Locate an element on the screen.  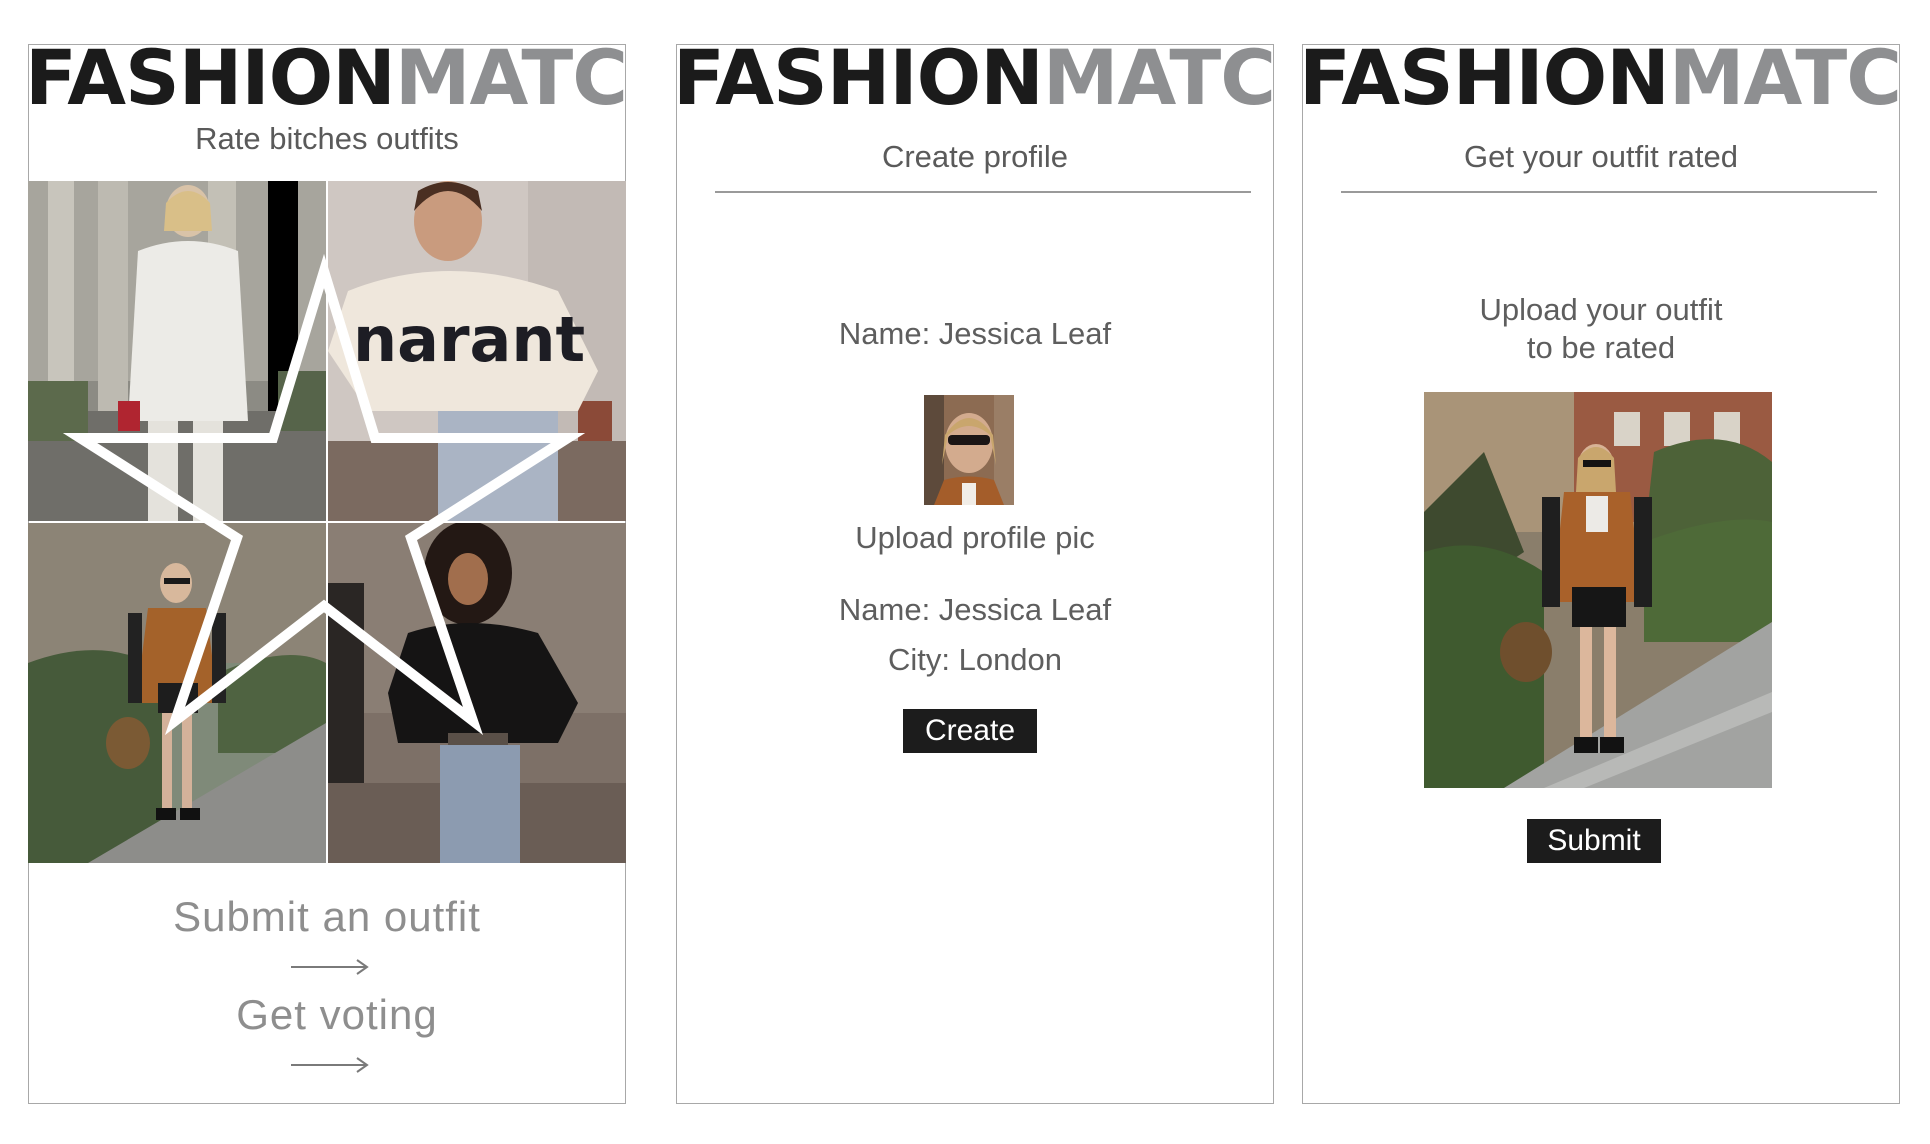
upload-profile-pic-link: Upload profile pic is located at coordinates (975, 538).